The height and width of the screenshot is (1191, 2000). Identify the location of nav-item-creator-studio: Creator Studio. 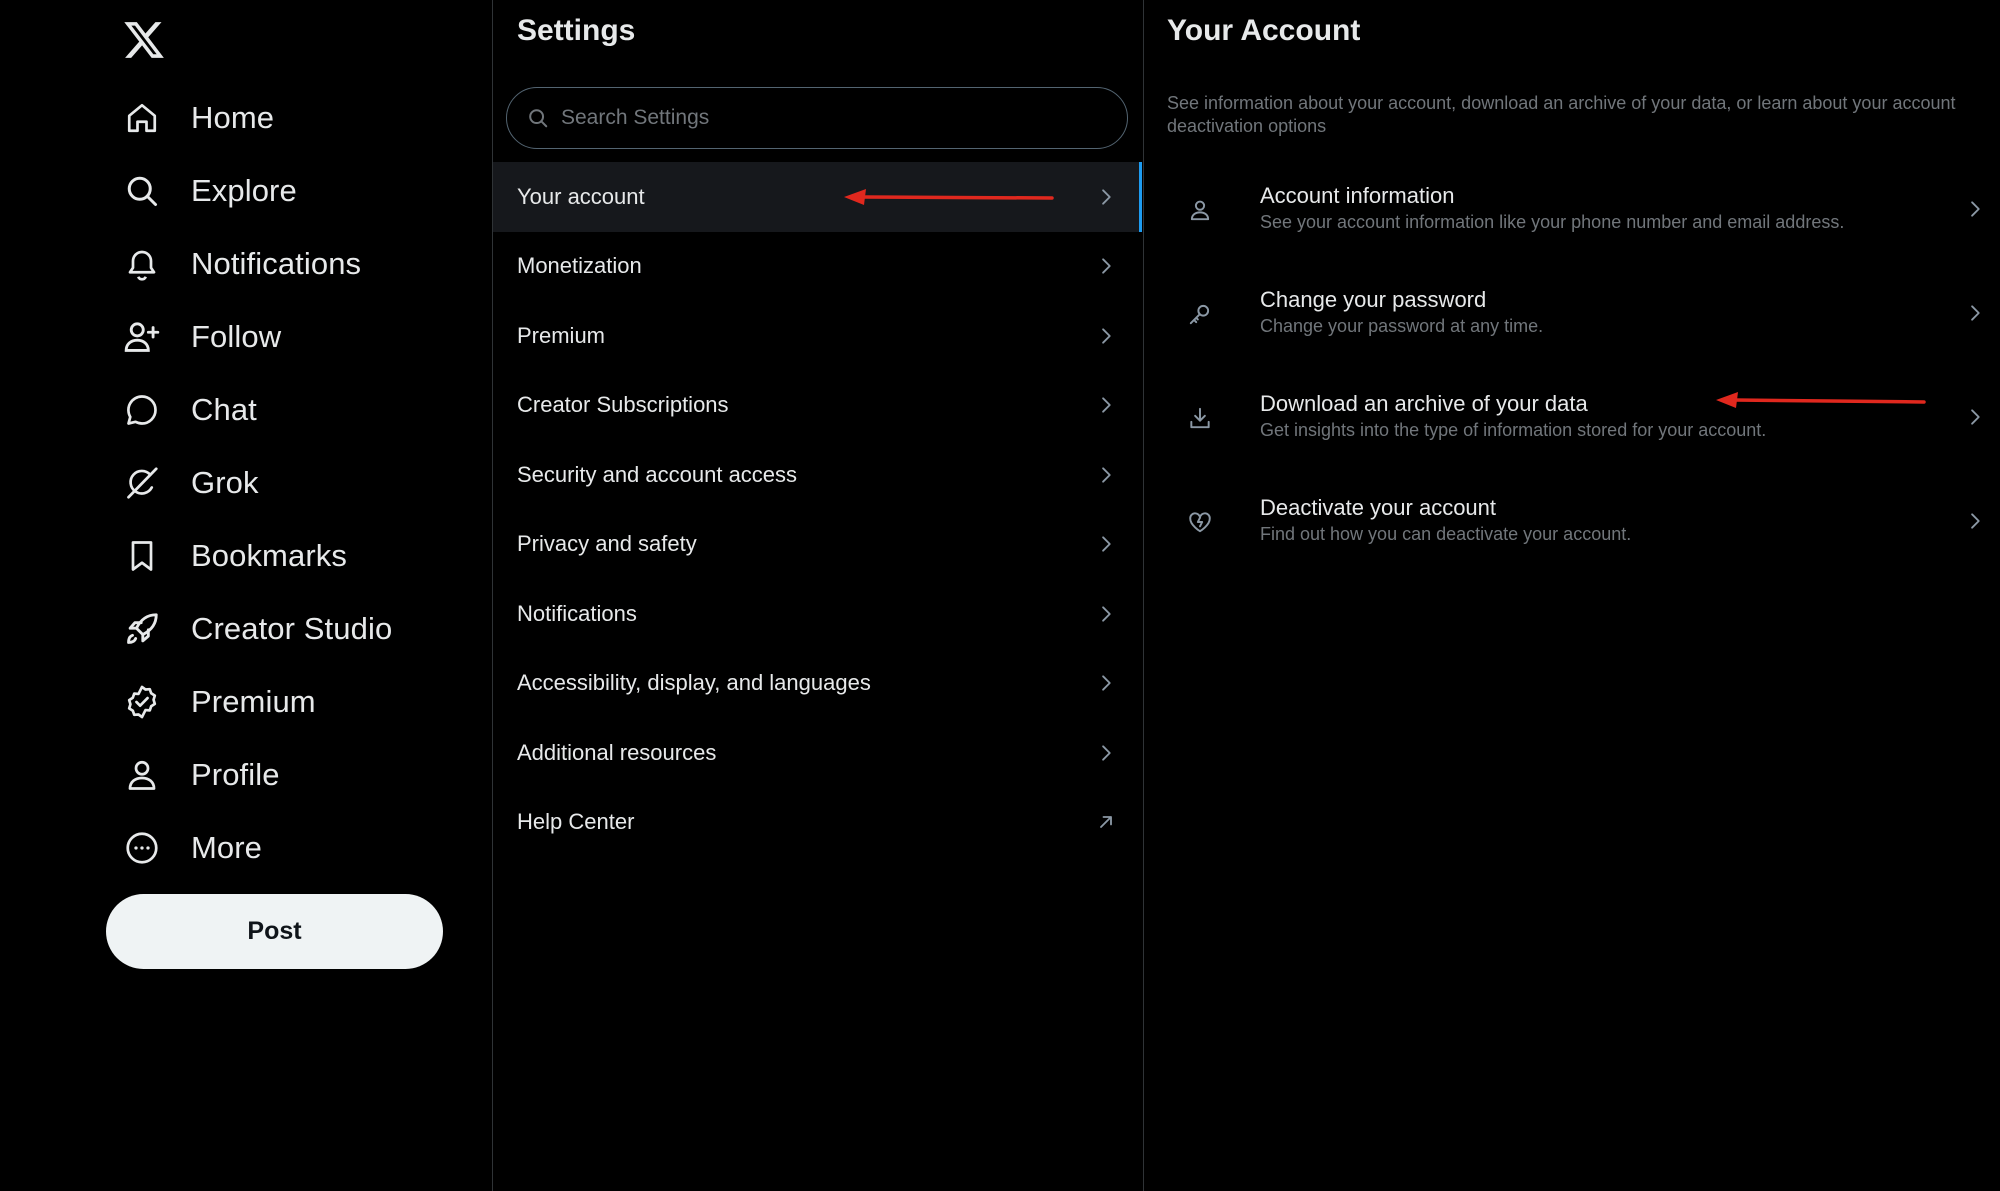
(257, 629).